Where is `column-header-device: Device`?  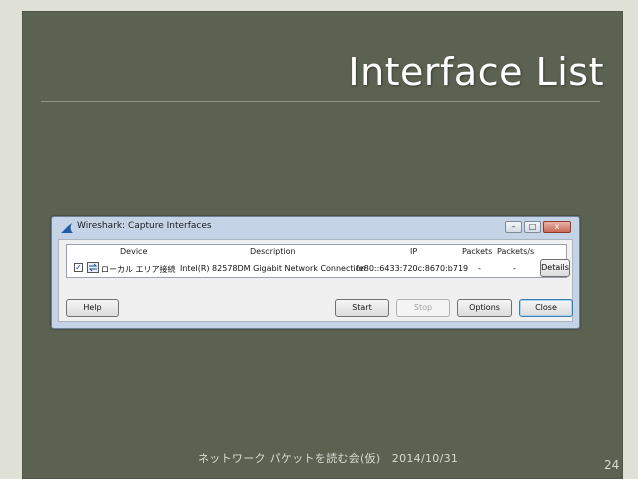
column-header-device: Device is located at coordinates (134, 251).